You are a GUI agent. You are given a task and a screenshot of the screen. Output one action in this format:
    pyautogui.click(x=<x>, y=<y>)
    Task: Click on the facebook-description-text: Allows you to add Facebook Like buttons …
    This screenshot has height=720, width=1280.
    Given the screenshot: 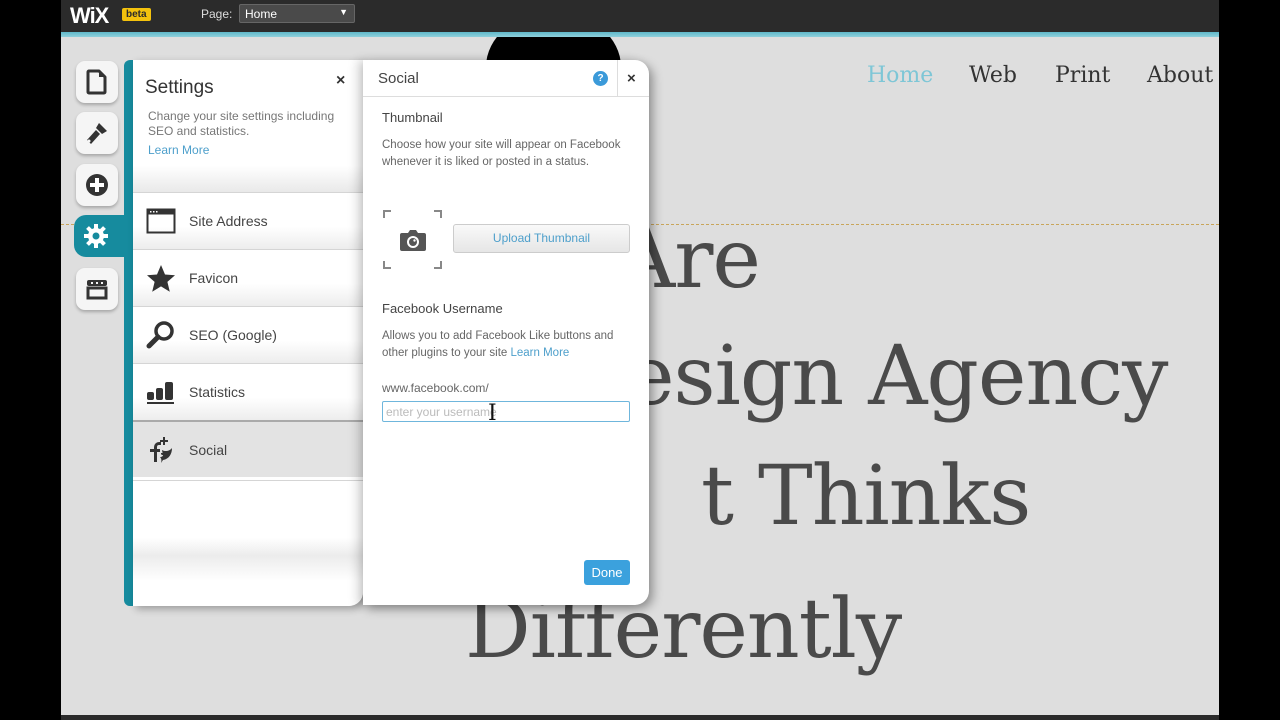 What is the action you would take?
    pyautogui.click(x=498, y=344)
    